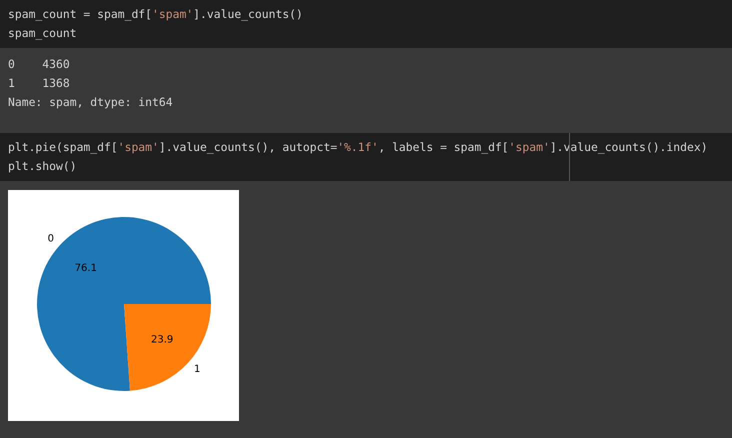 The height and width of the screenshot is (438, 732). What do you see at coordinates (162, 340) in the screenshot?
I see `percent-label: 23.9` at bounding box center [162, 340].